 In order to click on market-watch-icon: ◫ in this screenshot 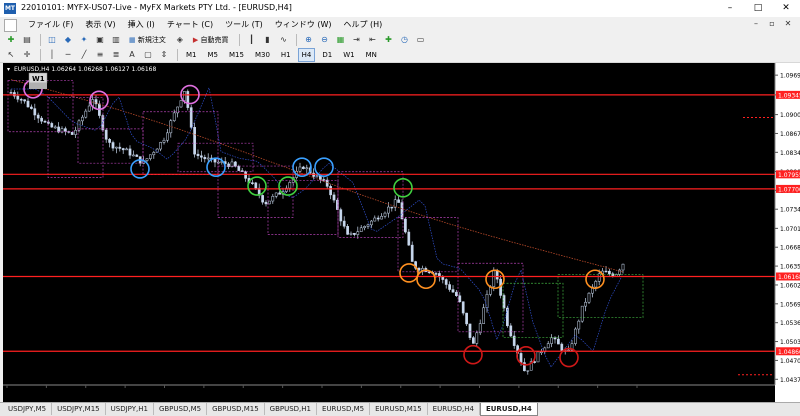, I will do `click(52, 40)`.